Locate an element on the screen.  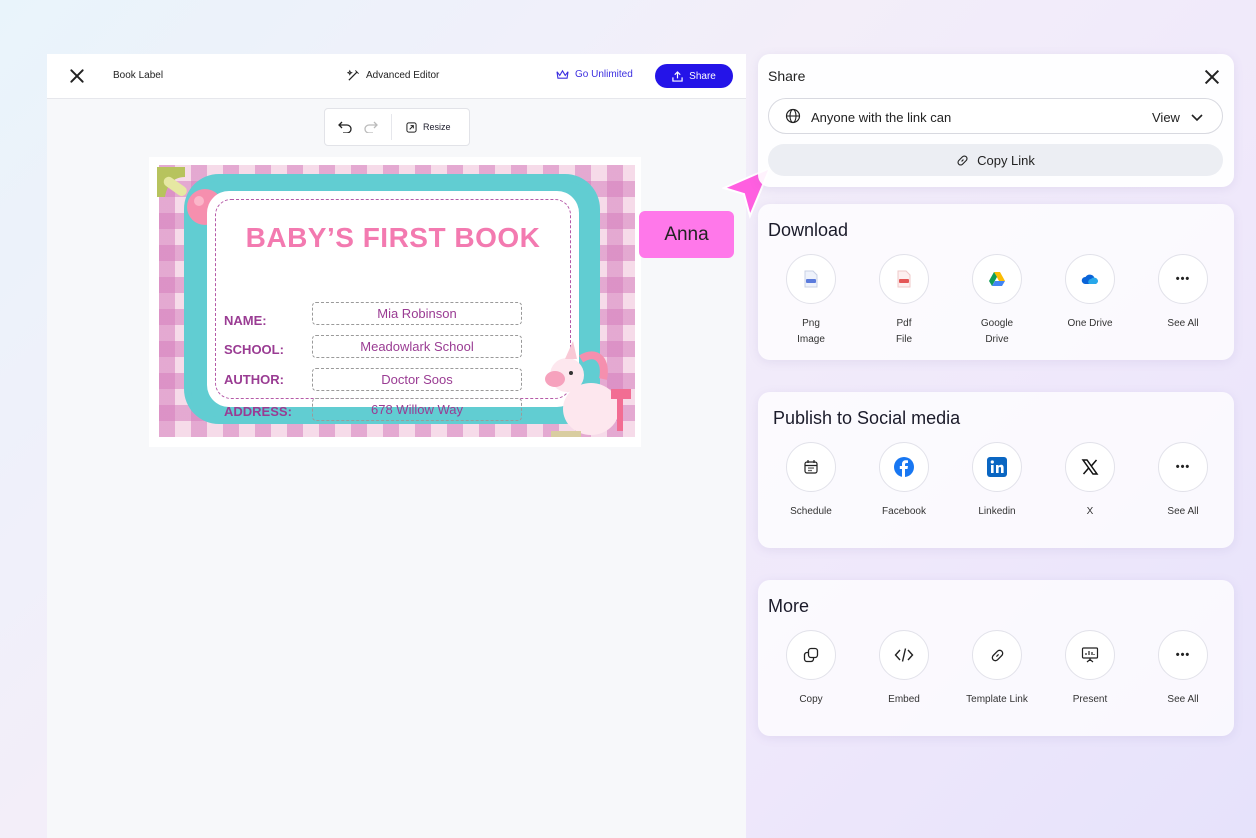
social-see-all-button: ••• See All is located at coordinates (1204, 481).